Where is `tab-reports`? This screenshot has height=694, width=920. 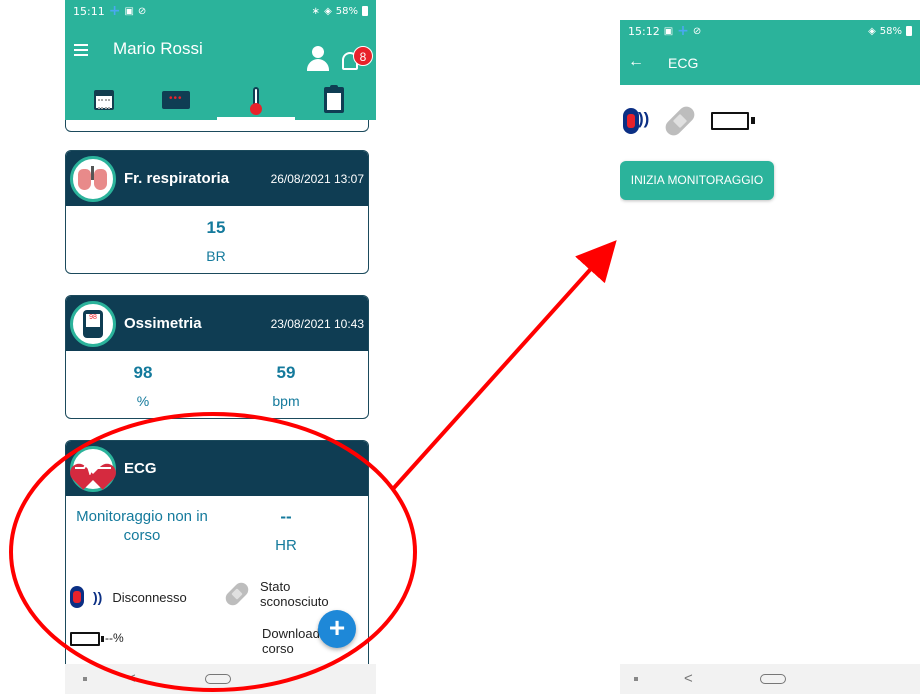 tab-reports is located at coordinates (334, 100).